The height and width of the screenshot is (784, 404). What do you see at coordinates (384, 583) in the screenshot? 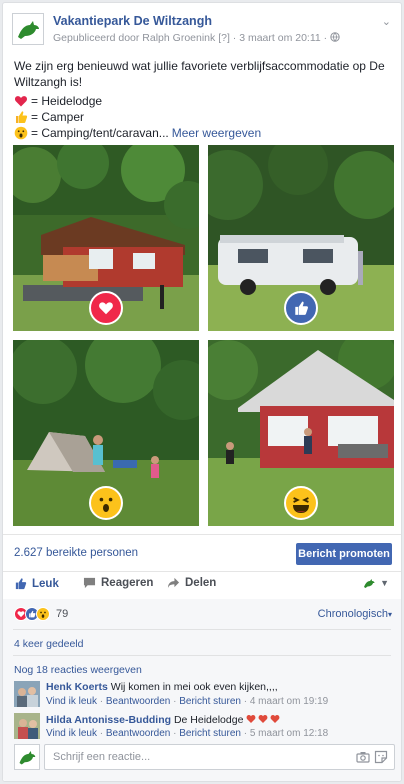
I see `dropdown-caret-icon: ▼` at bounding box center [384, 583].